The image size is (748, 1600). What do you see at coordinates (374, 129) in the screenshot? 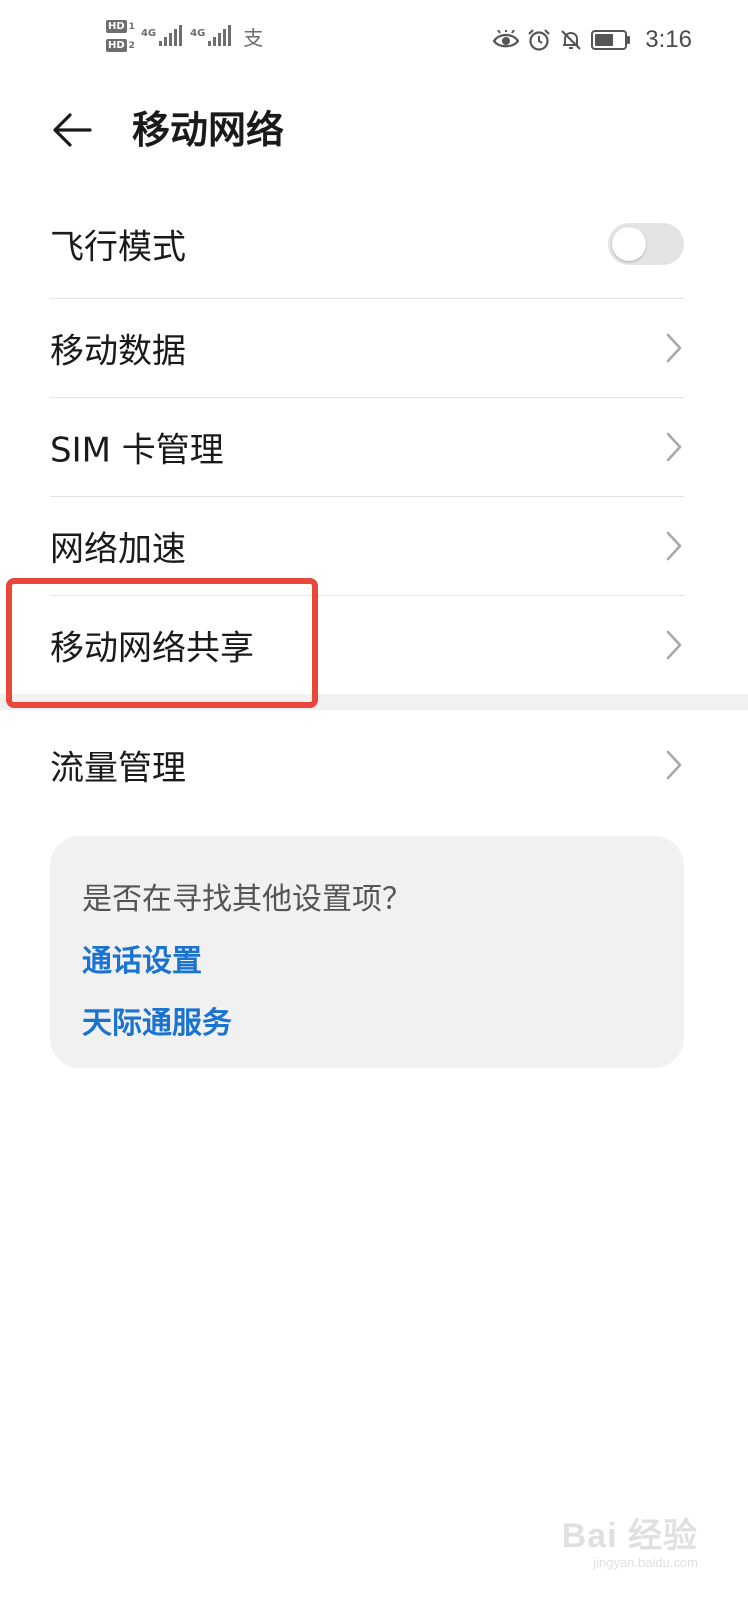
I see `page-header: 移动网络` at bounding box center [374, 129].